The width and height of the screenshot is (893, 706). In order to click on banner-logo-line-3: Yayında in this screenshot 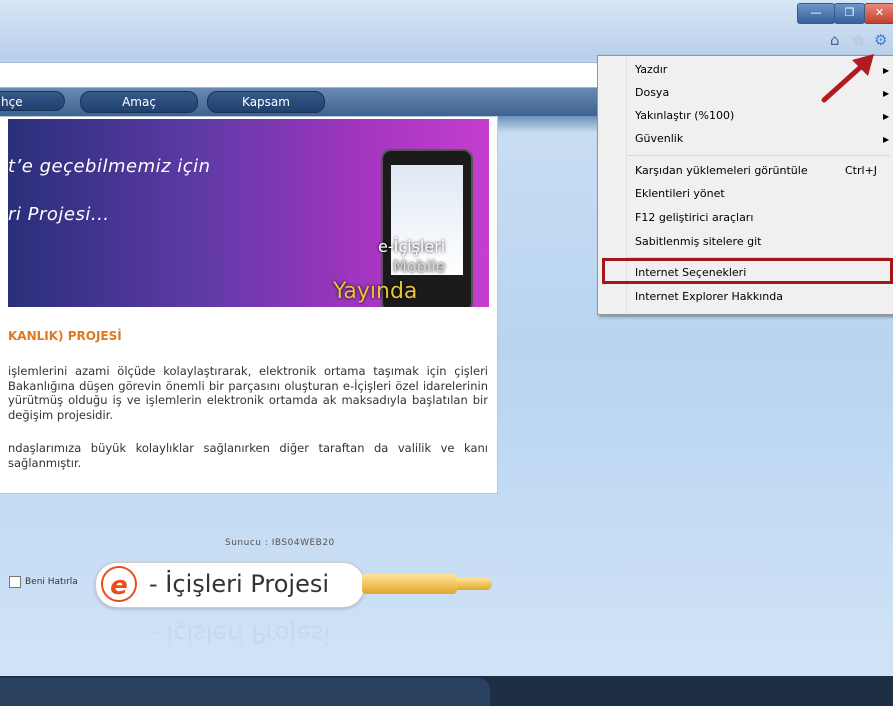, I will do `click(375, 291)`.